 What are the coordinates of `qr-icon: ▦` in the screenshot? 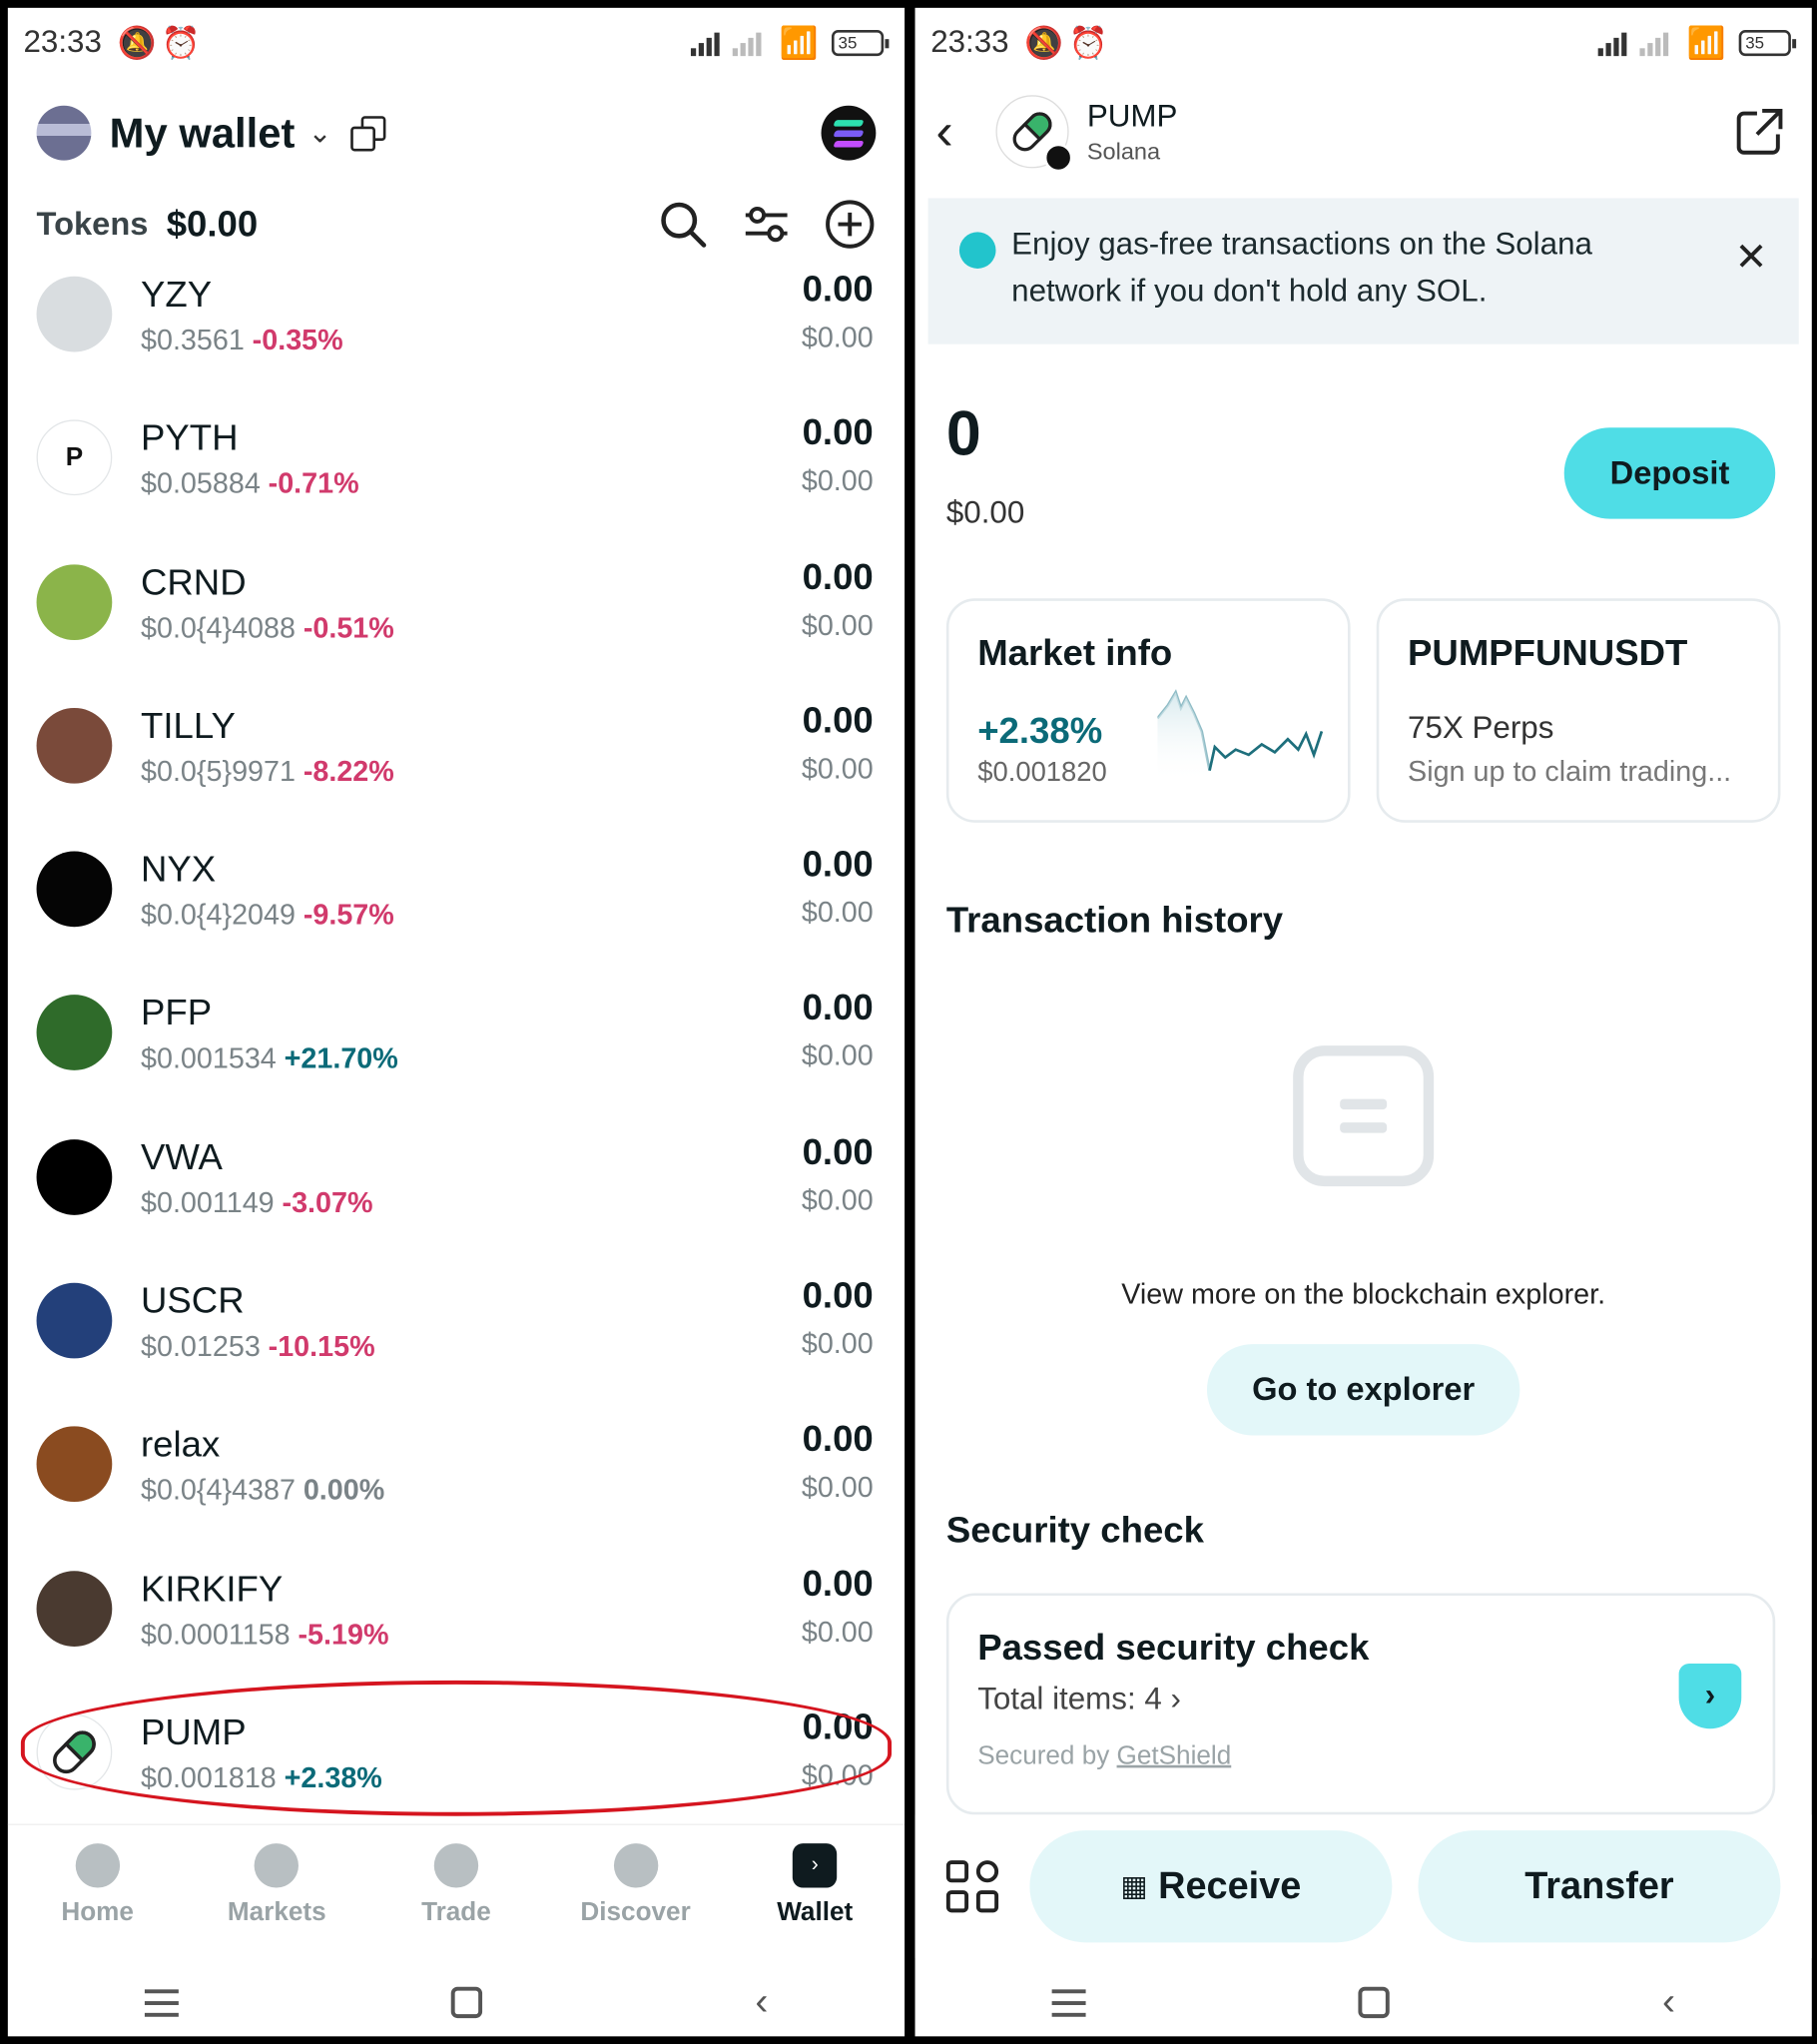 It's located at (1134, 1885).